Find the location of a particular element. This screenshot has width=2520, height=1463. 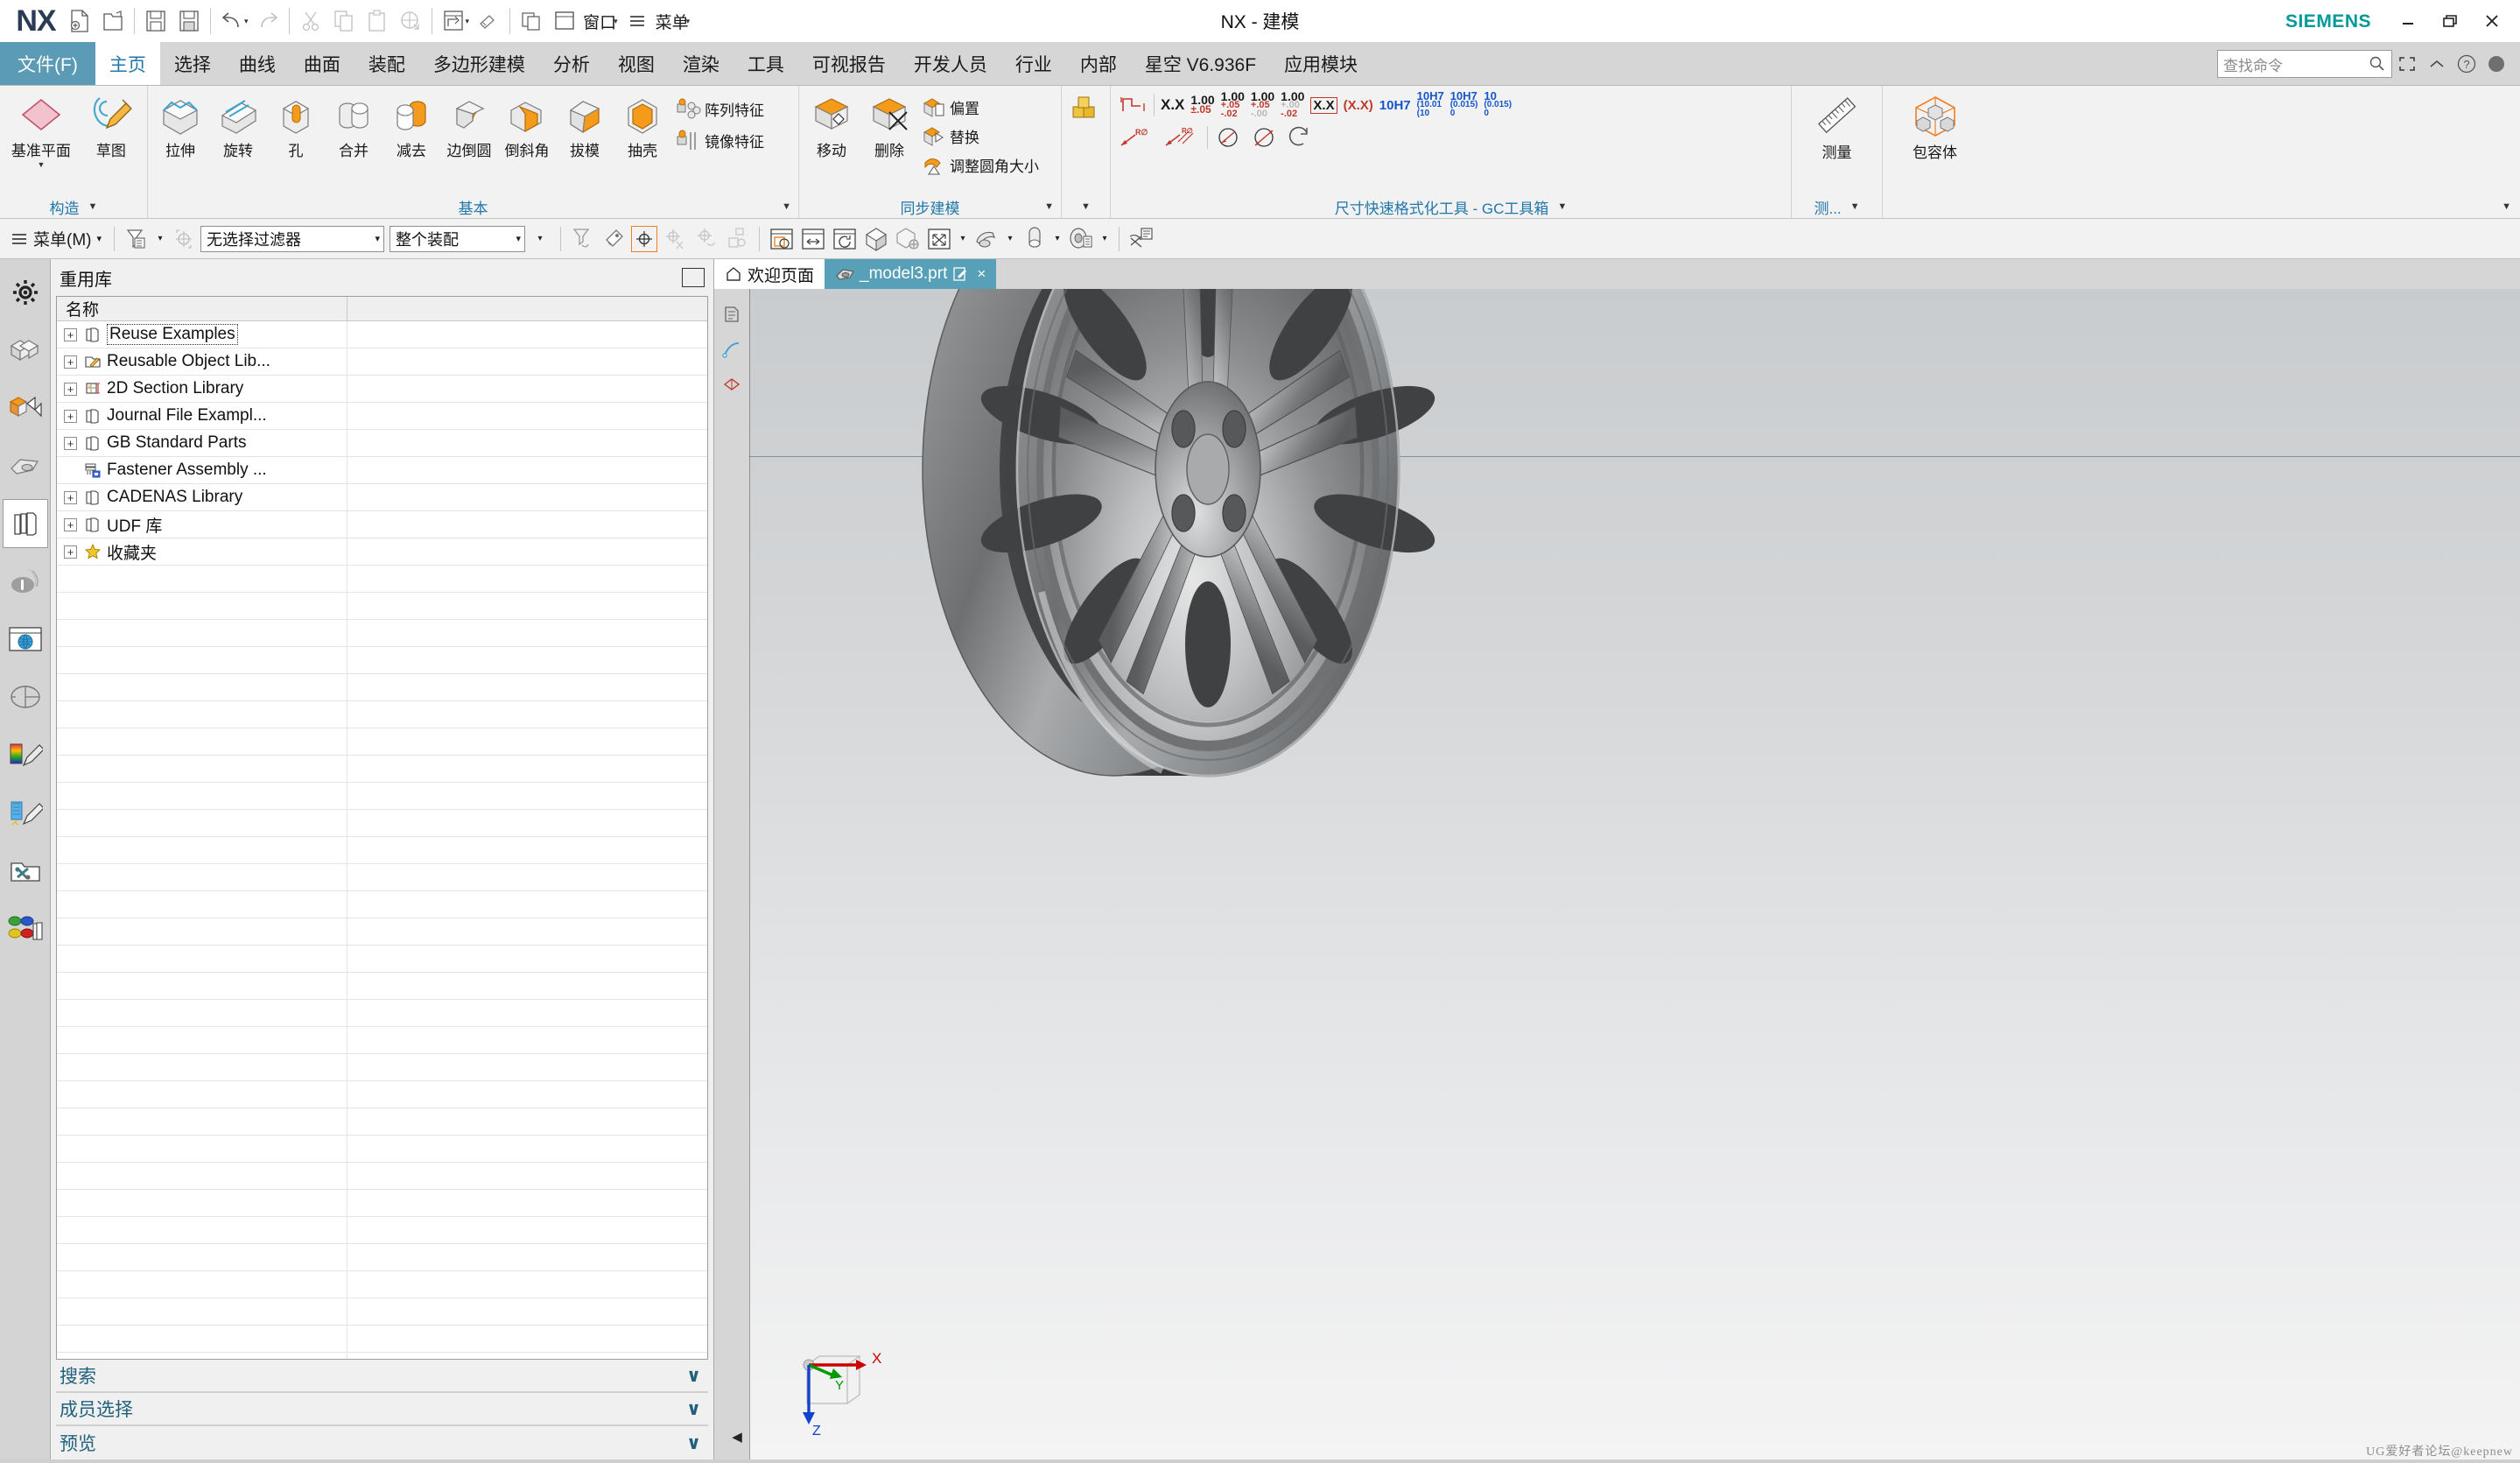

dim-fit-limits-icon: 10H7 (10.01 (10 is located at coordinates (1430, 104).